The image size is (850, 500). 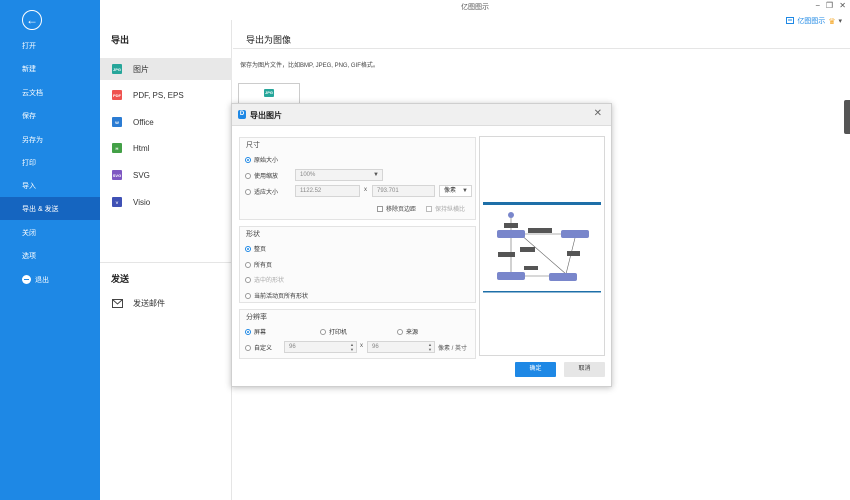 I want to click on size-group-title: 尺寸, so click(x=253, y=145).